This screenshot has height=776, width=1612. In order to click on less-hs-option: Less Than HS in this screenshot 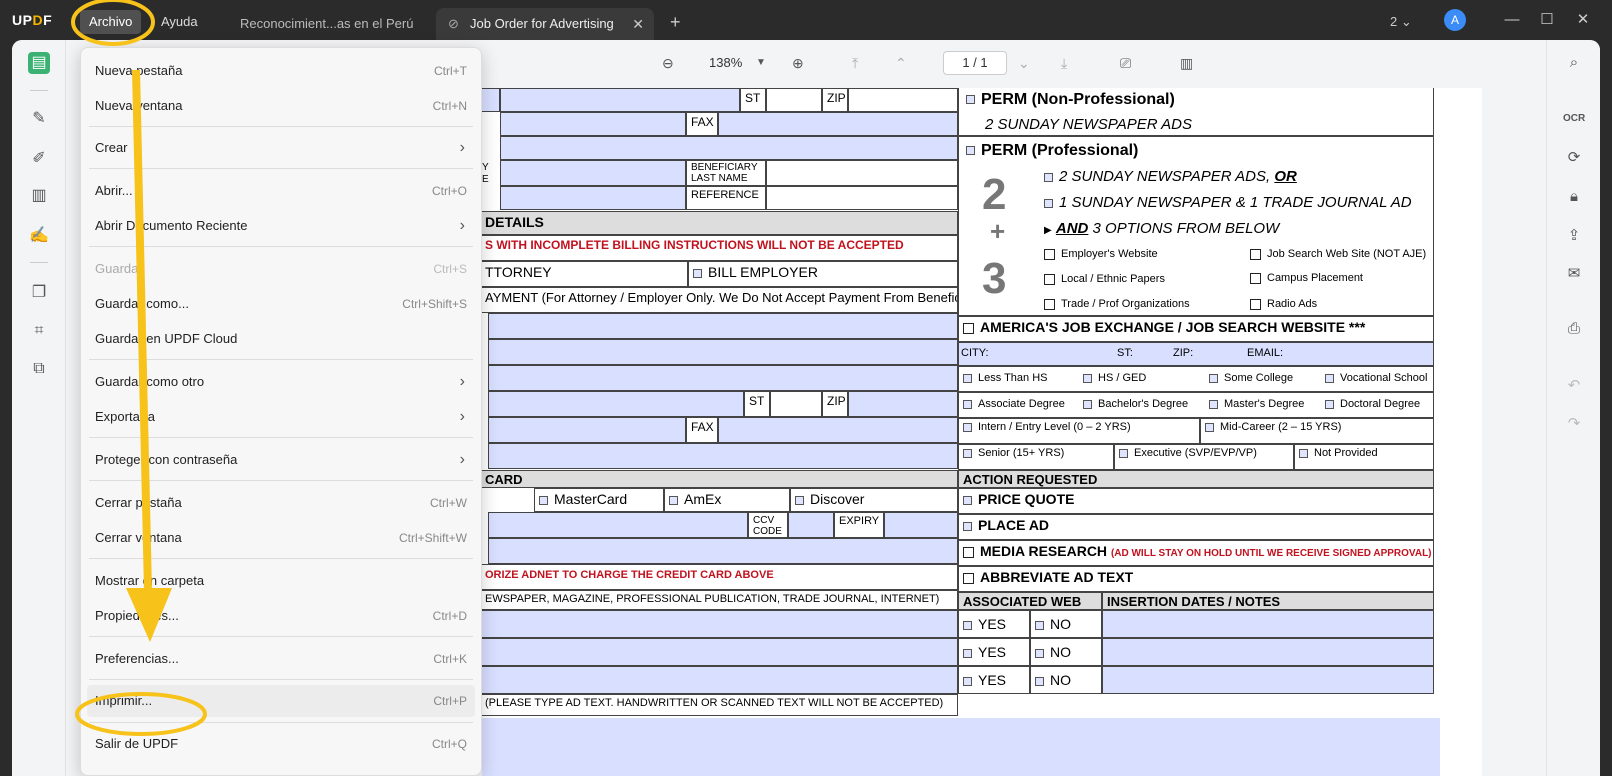, I will do `click(1005, 378)`.